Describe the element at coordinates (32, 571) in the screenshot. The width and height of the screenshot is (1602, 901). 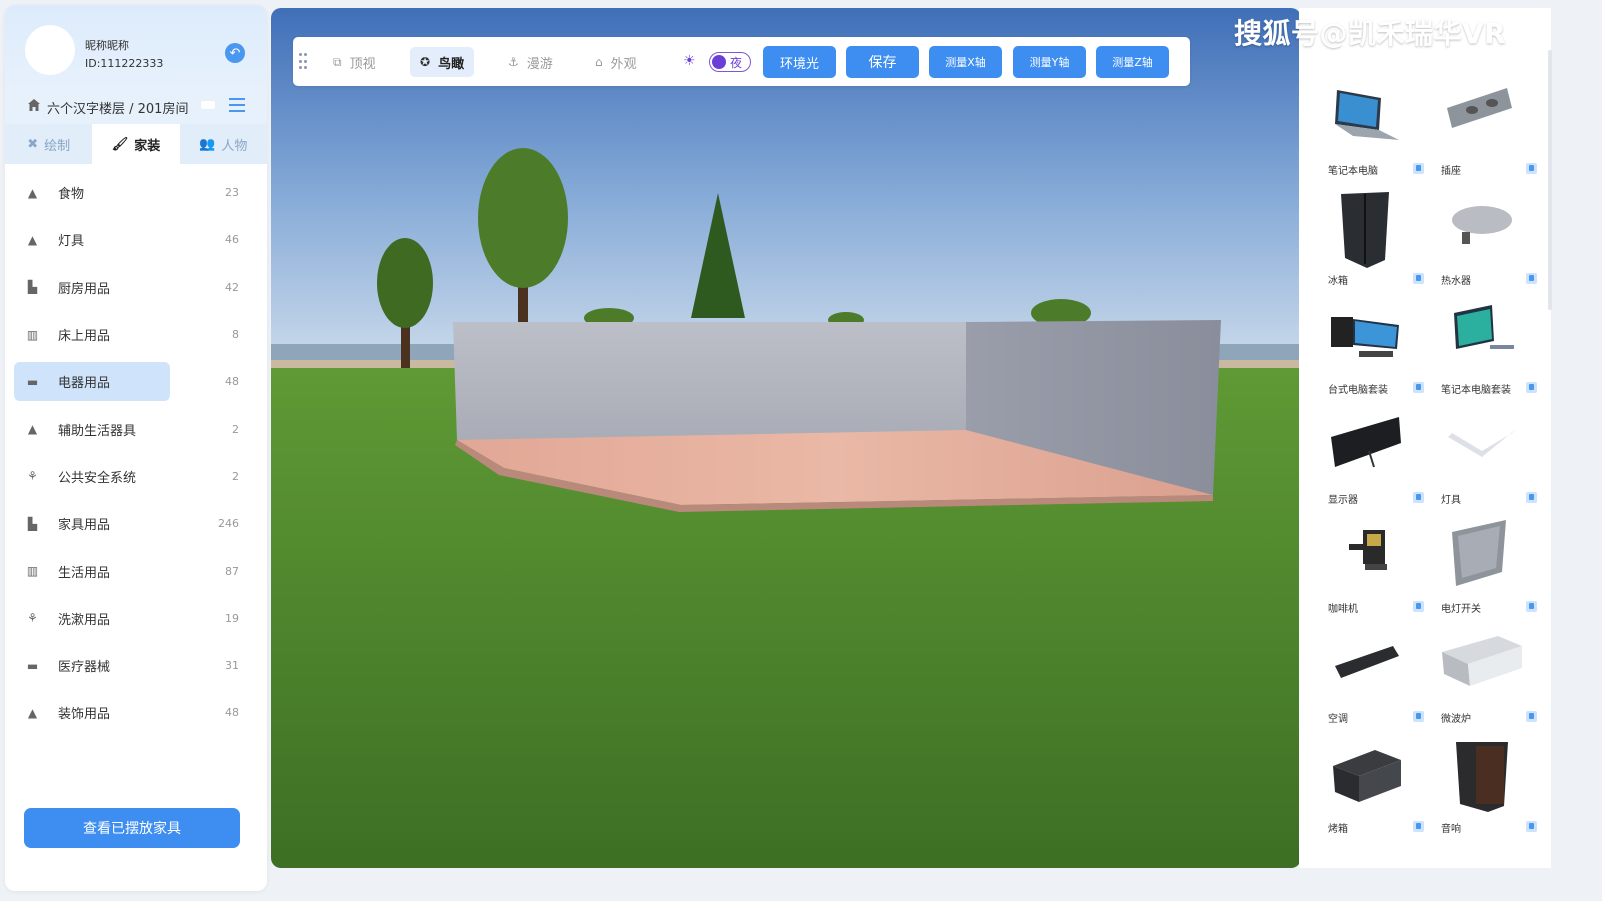
I see `bars-icon: ▥` at that location.